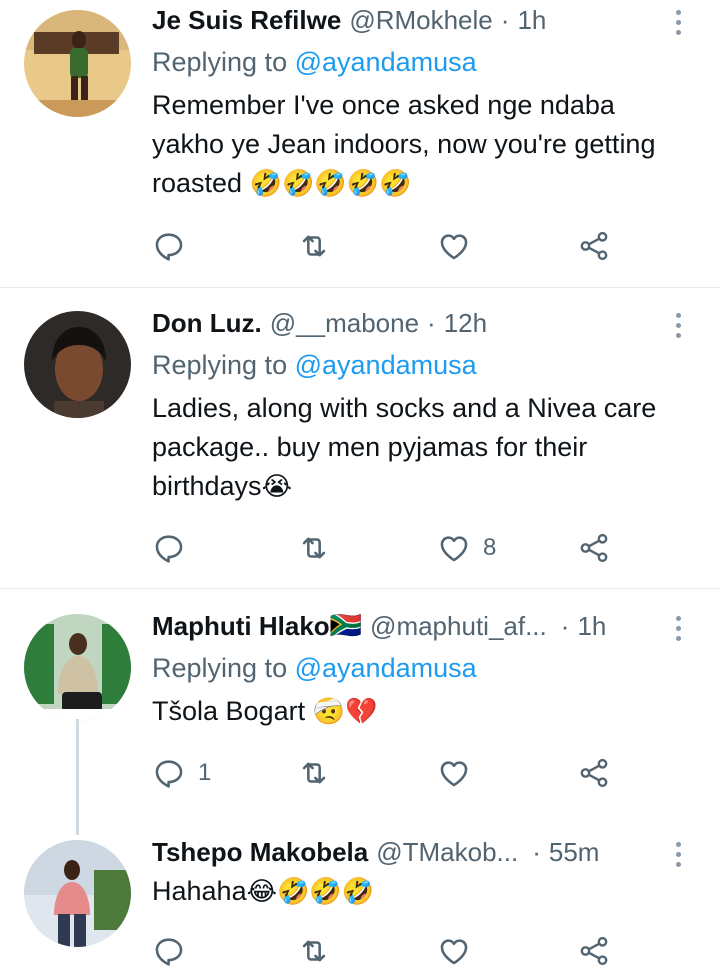  Describe the element at coordinates (574, 852) in the screenshot. I see `timestamp: 55m` at that location.